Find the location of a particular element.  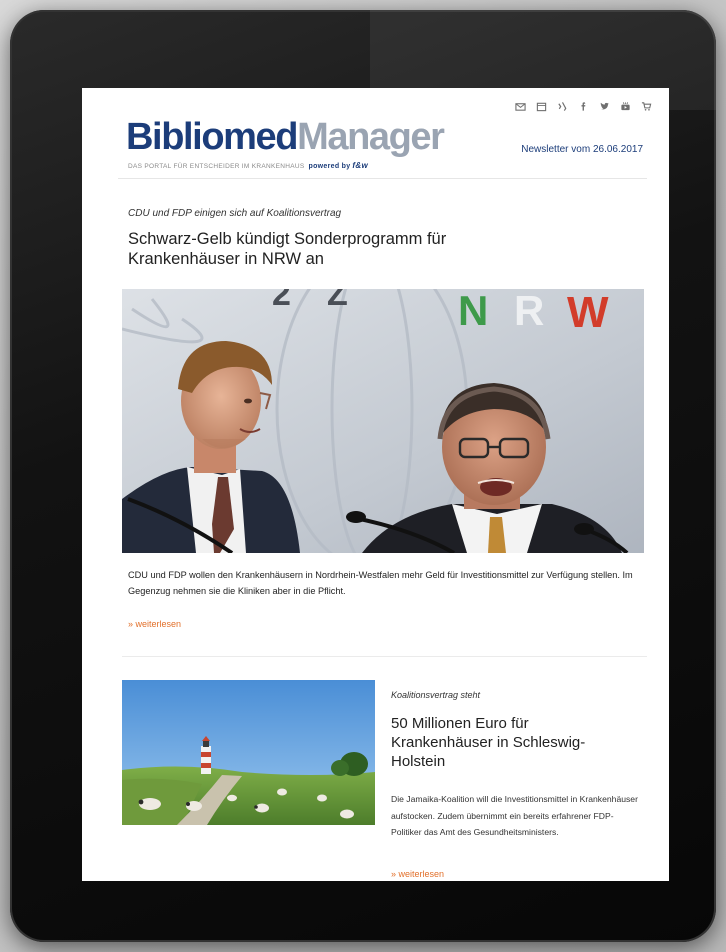

xing-icon is located at coordinates (562, 106).